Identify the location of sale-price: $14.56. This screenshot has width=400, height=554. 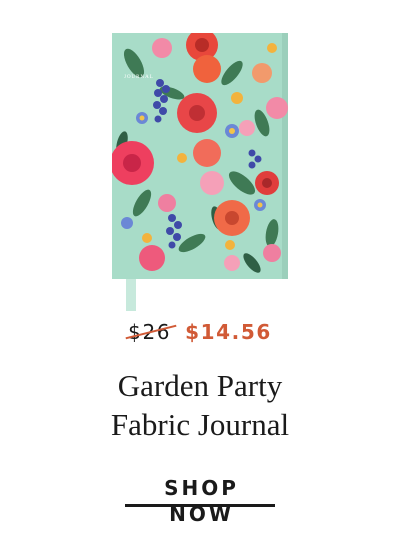
(228, 332).